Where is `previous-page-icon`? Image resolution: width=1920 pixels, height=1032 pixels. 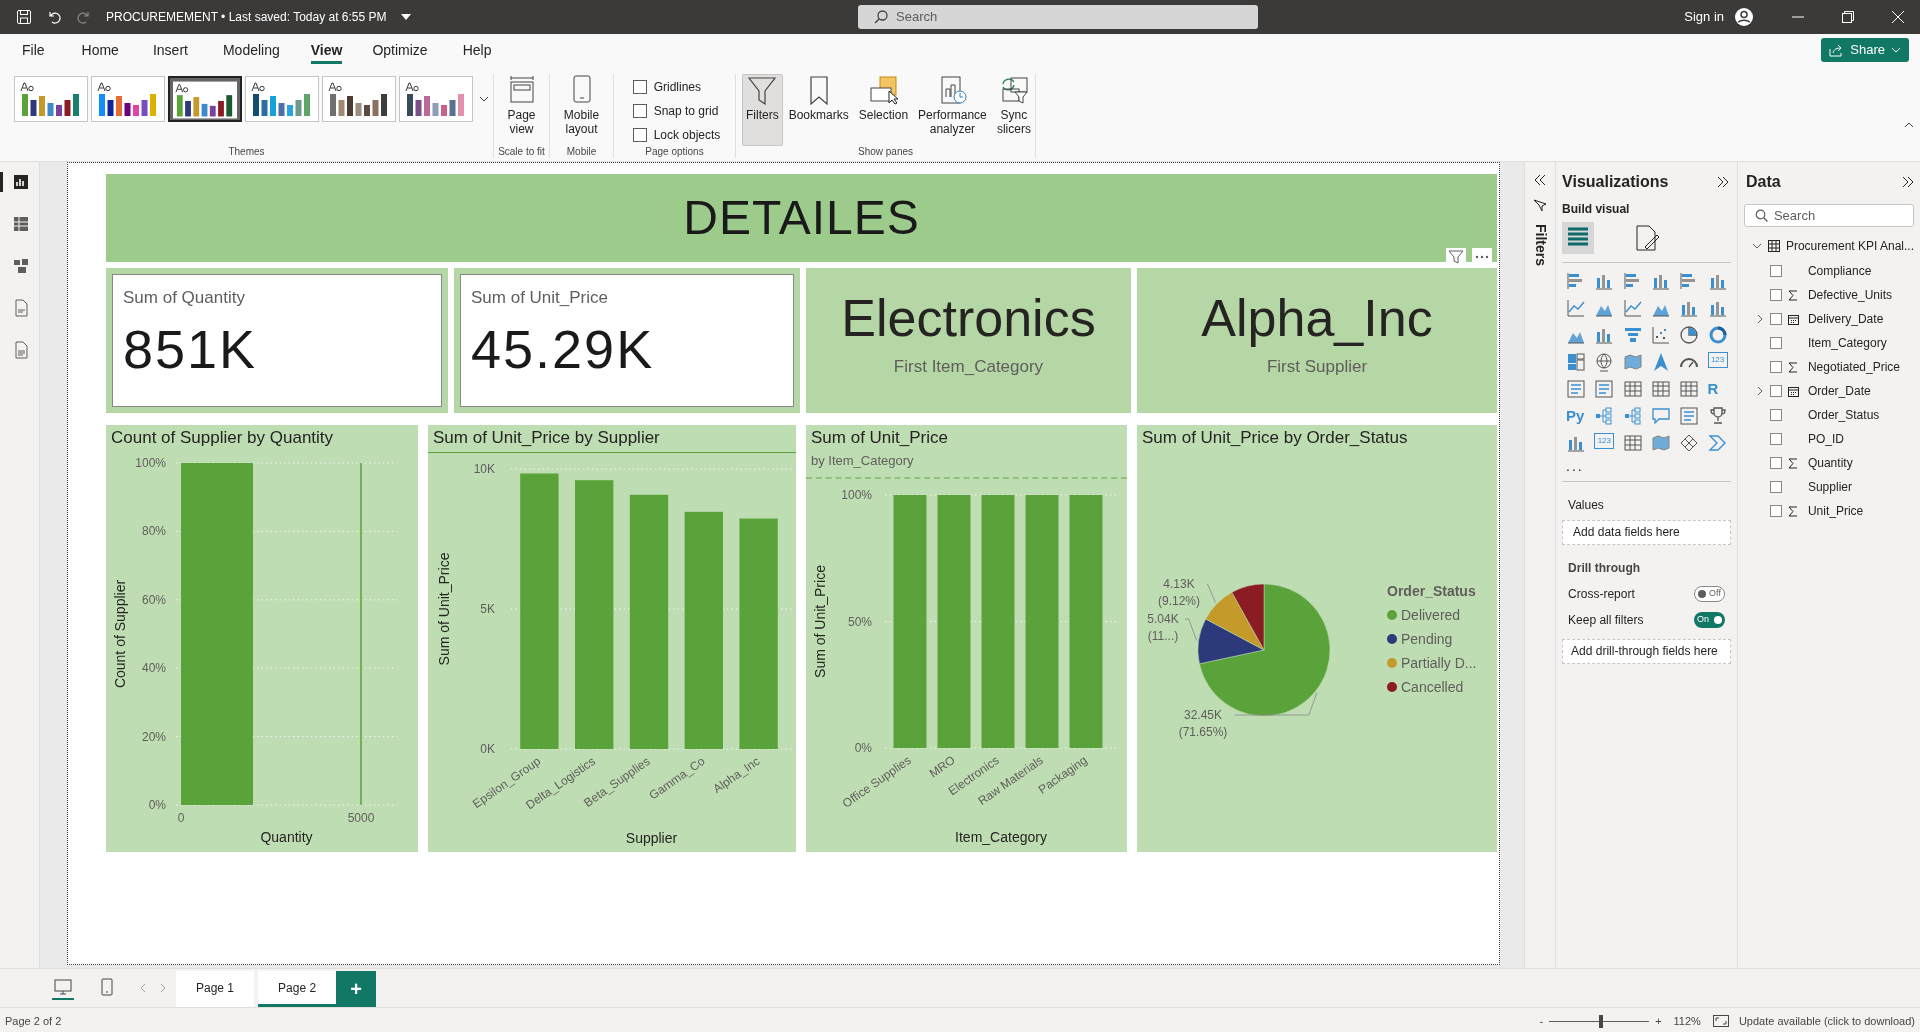
previous-page-icon is located at coordinates (143, 988).